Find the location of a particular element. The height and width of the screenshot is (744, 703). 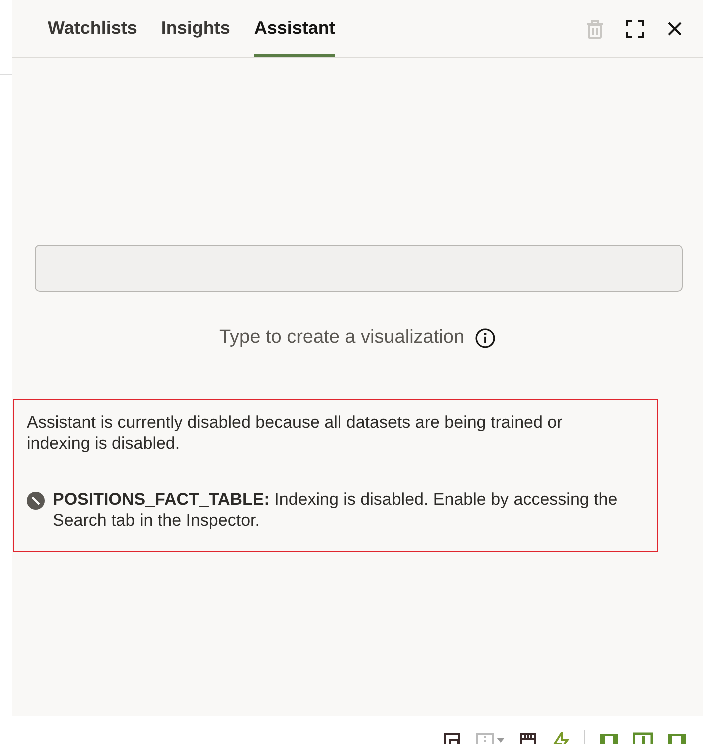

tab: Assistant is located at coordinates (295, 28).